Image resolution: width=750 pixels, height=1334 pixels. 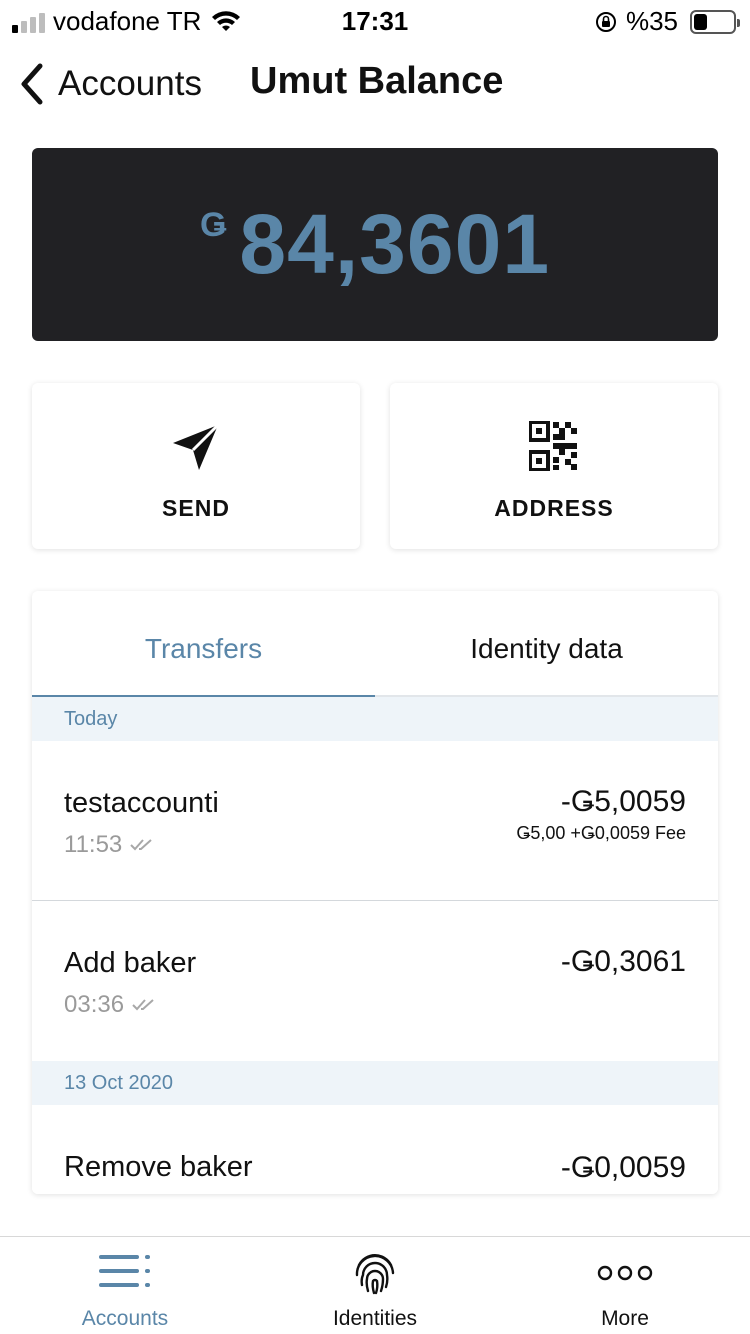 What do you see at coordinates (605, 21) in the screenshot?
I see `rotation-lock-icon` at bounding box center [605, 21].